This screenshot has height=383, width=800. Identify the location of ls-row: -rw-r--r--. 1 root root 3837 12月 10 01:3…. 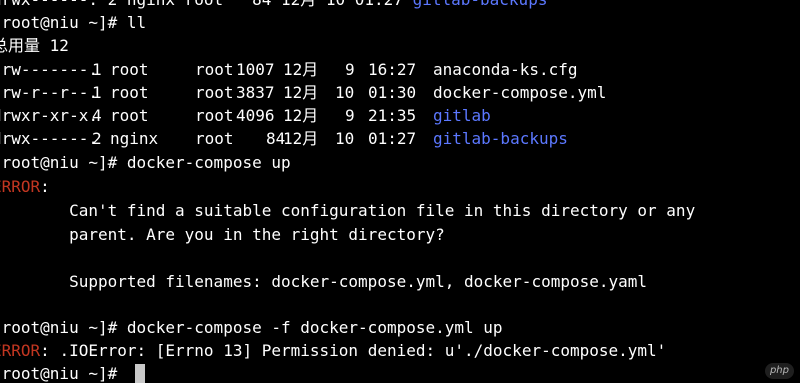
(400, 92).